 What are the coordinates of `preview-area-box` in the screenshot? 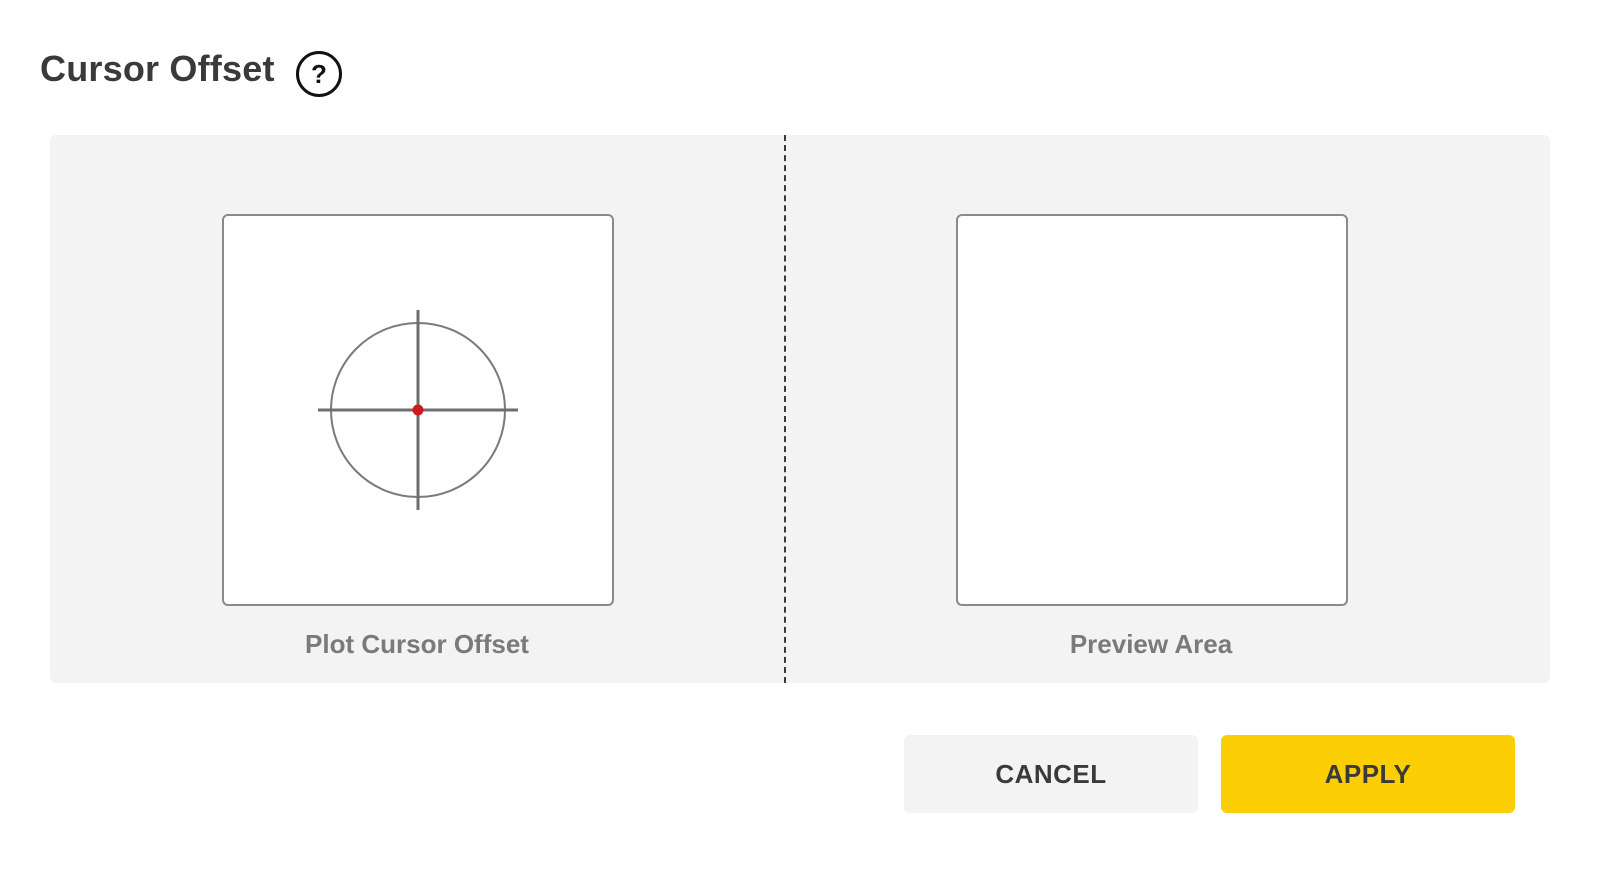 It's located at (1152, 410).